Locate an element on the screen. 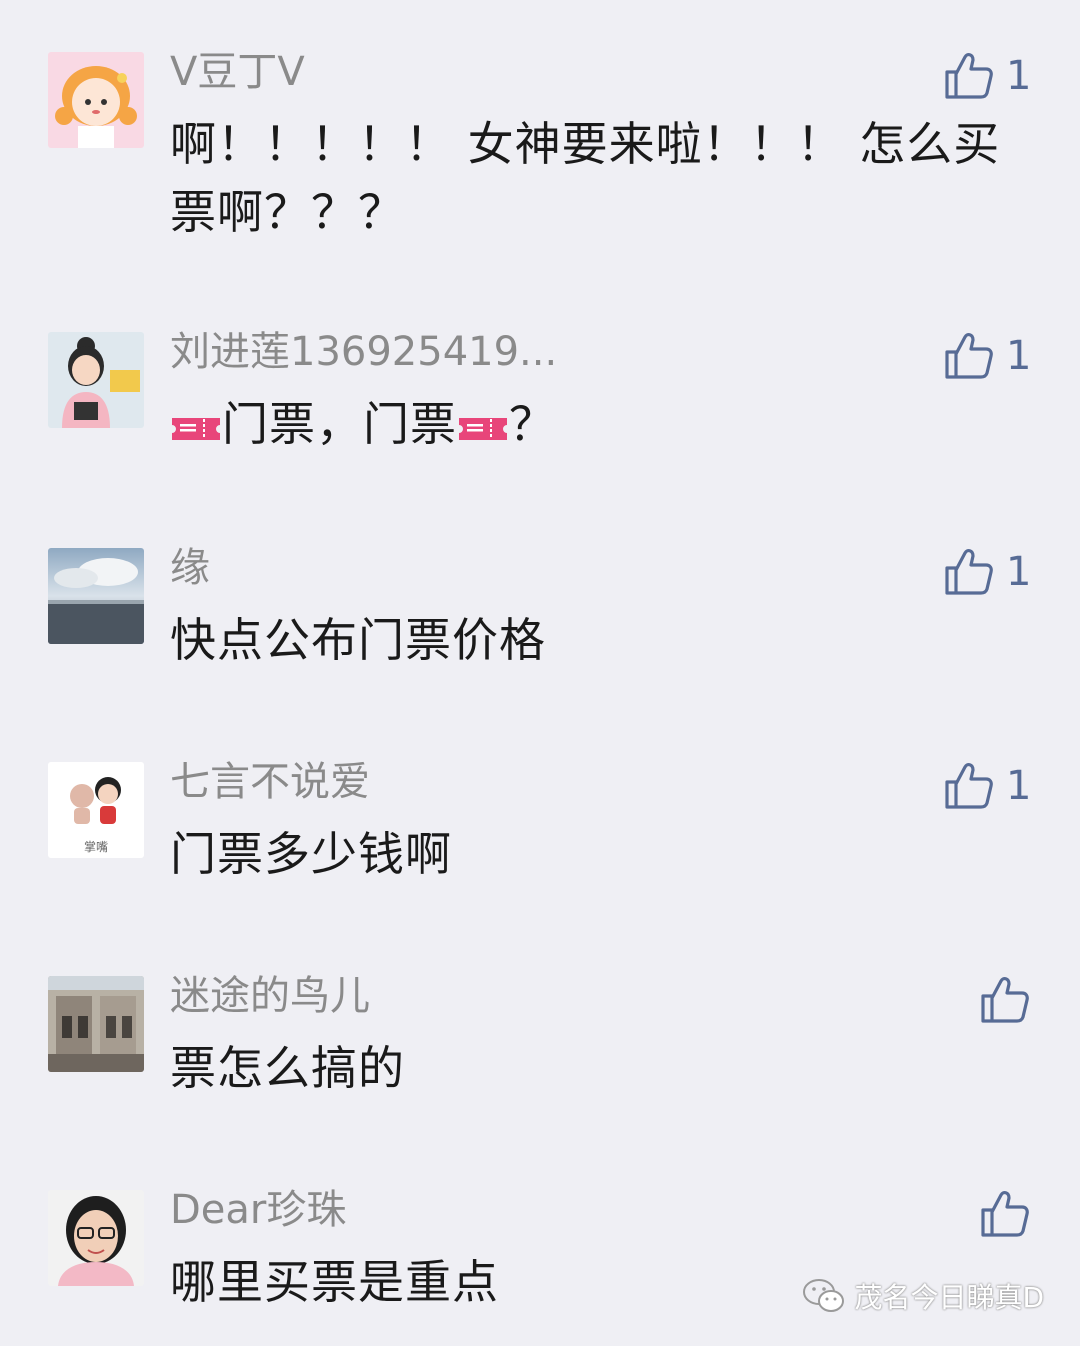  watermark: 茂名今日睇真D is located at coordinates (923, 1296).